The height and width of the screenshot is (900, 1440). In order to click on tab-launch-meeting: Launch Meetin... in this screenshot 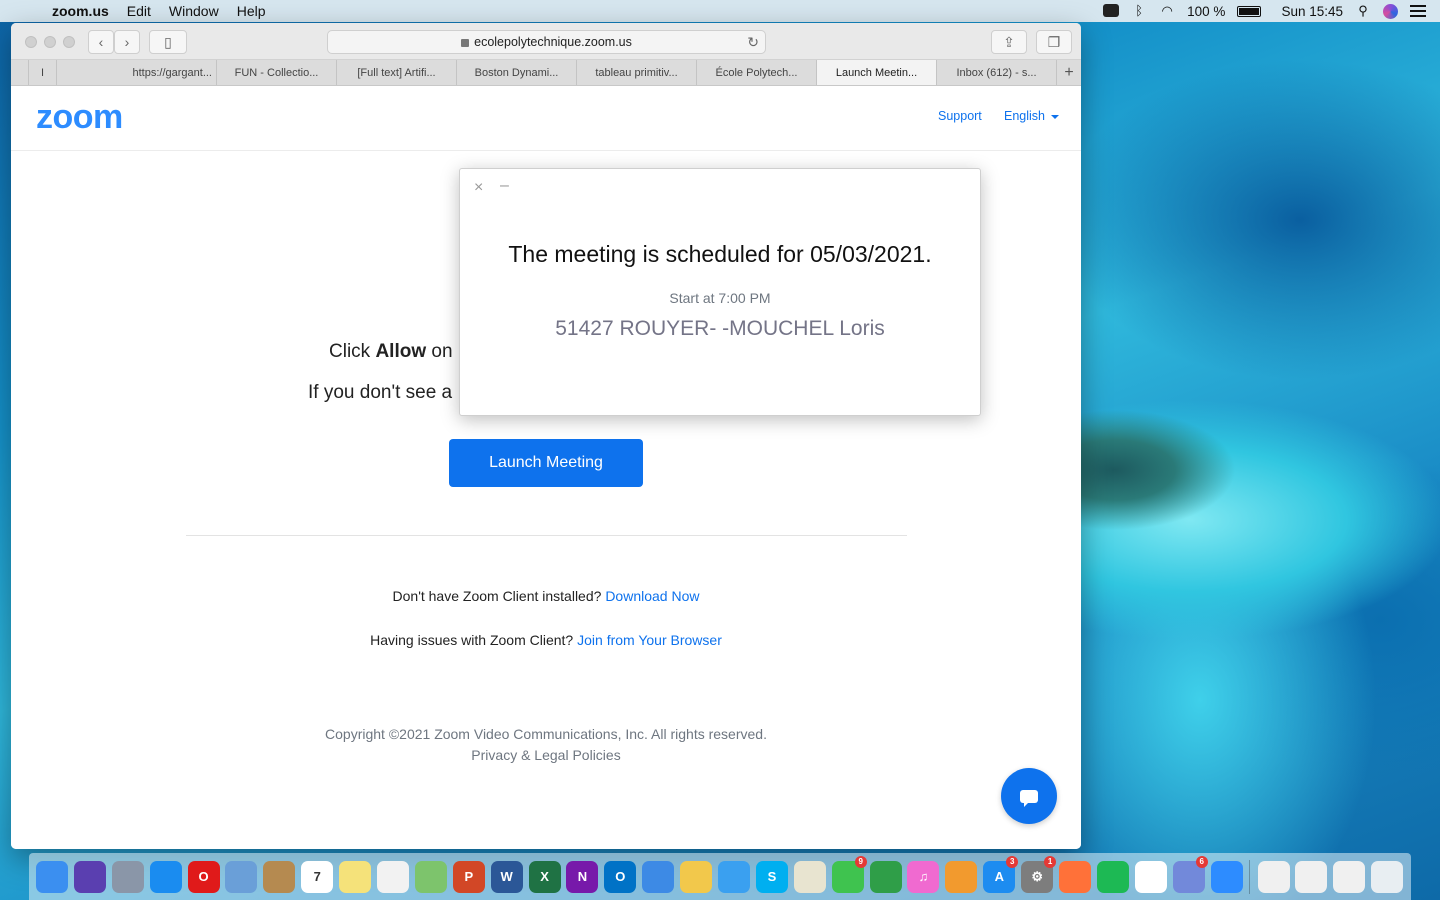, I will do `click(877, 72)`.